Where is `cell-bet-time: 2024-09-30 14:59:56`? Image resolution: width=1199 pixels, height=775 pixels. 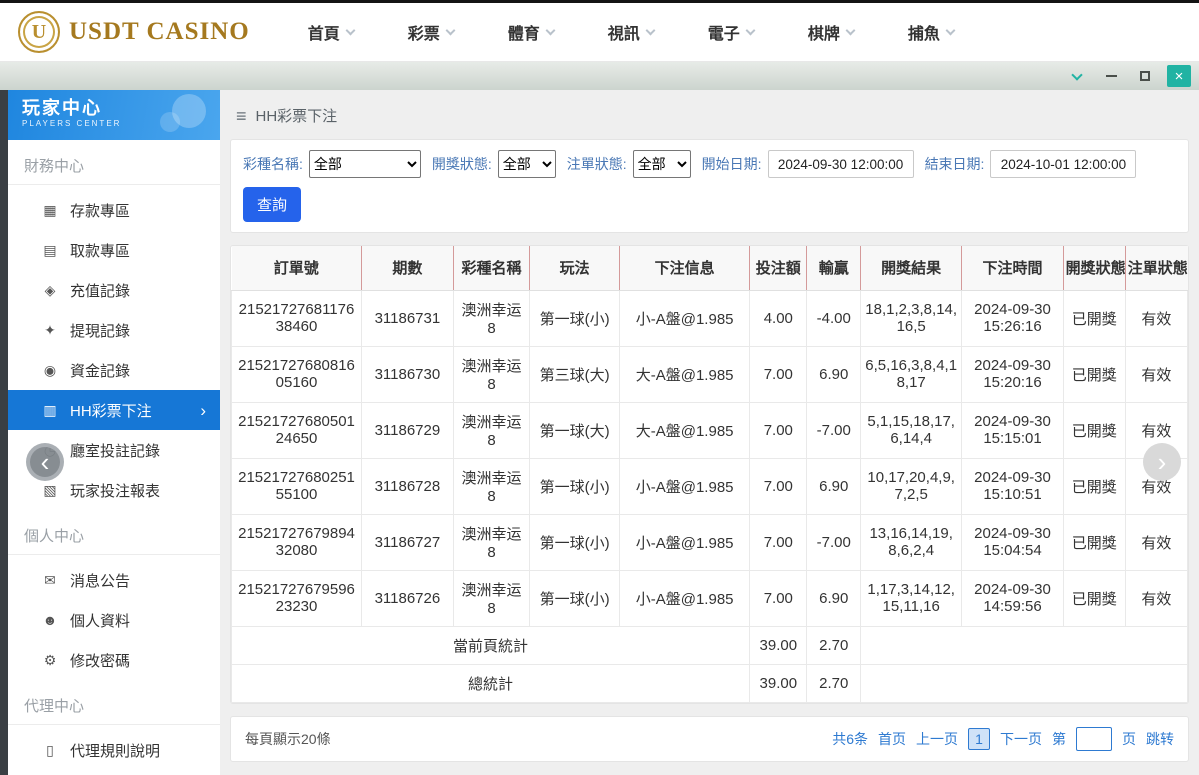
cell-bet-time: 2024-09-30 14:59:56 is located at coordinates (1012, 598).